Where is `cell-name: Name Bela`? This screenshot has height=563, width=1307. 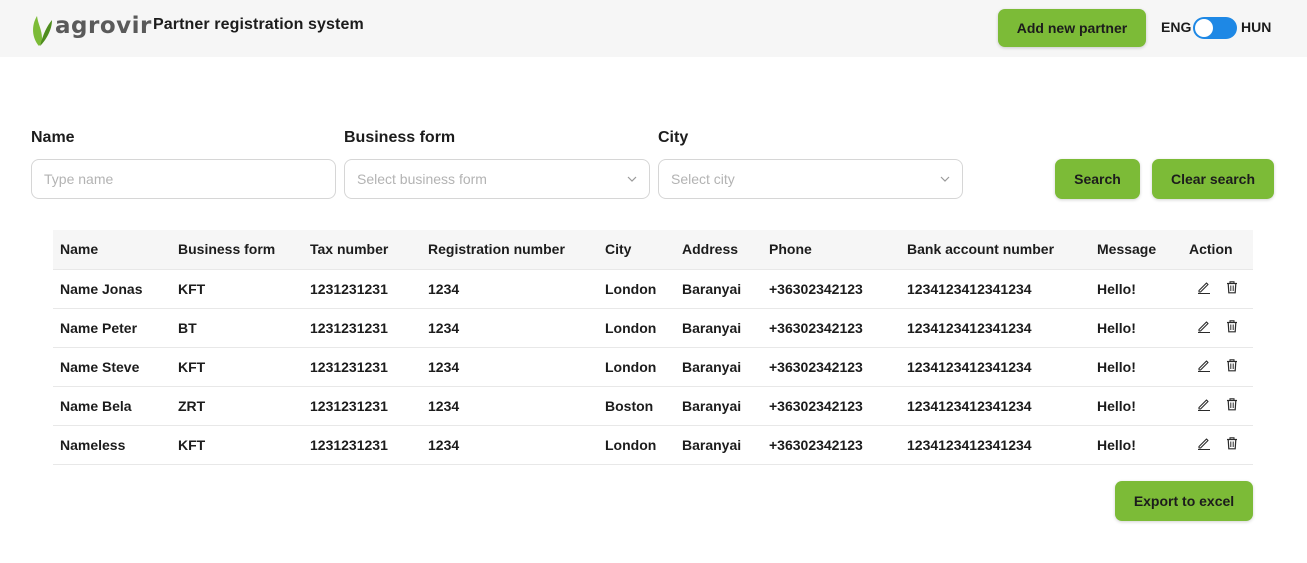
cell-name: Name Bela is located at coordinates (112, 406).